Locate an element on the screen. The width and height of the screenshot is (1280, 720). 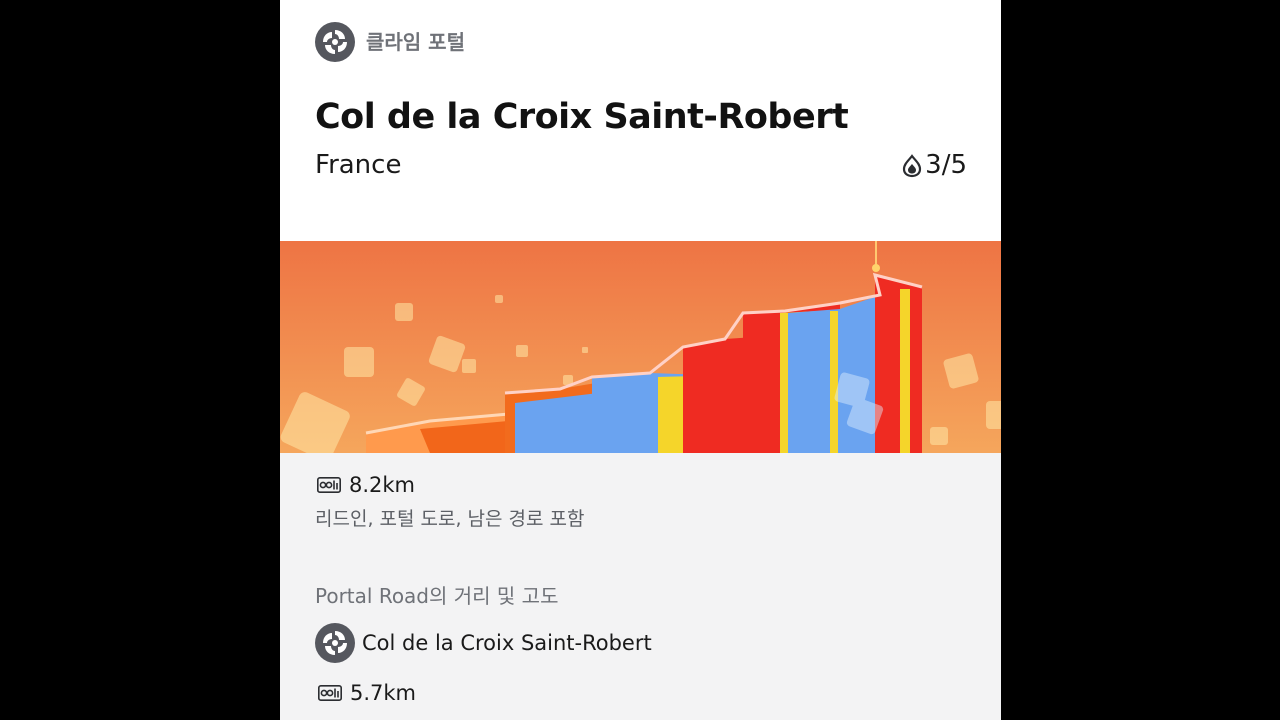
portal-road-distance-row: 5.7km is located at coordinates (367, 693).